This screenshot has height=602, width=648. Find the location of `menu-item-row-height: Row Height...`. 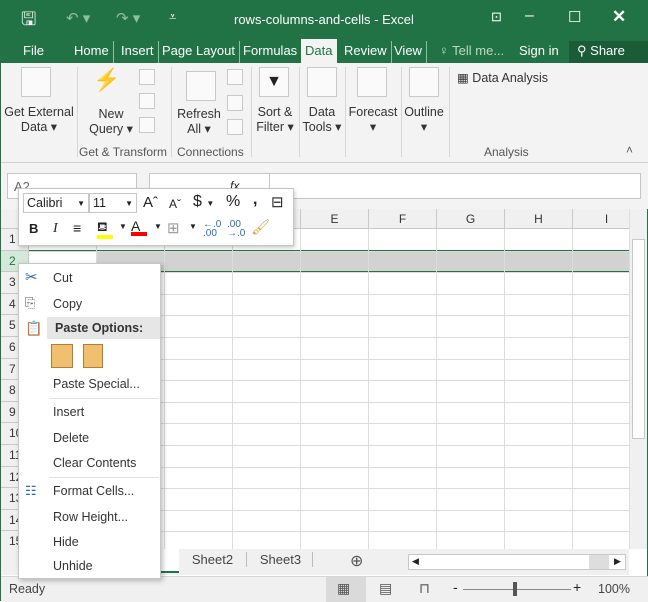

menu-item-row-height: Row Height... is located at coordinates (90, 517).